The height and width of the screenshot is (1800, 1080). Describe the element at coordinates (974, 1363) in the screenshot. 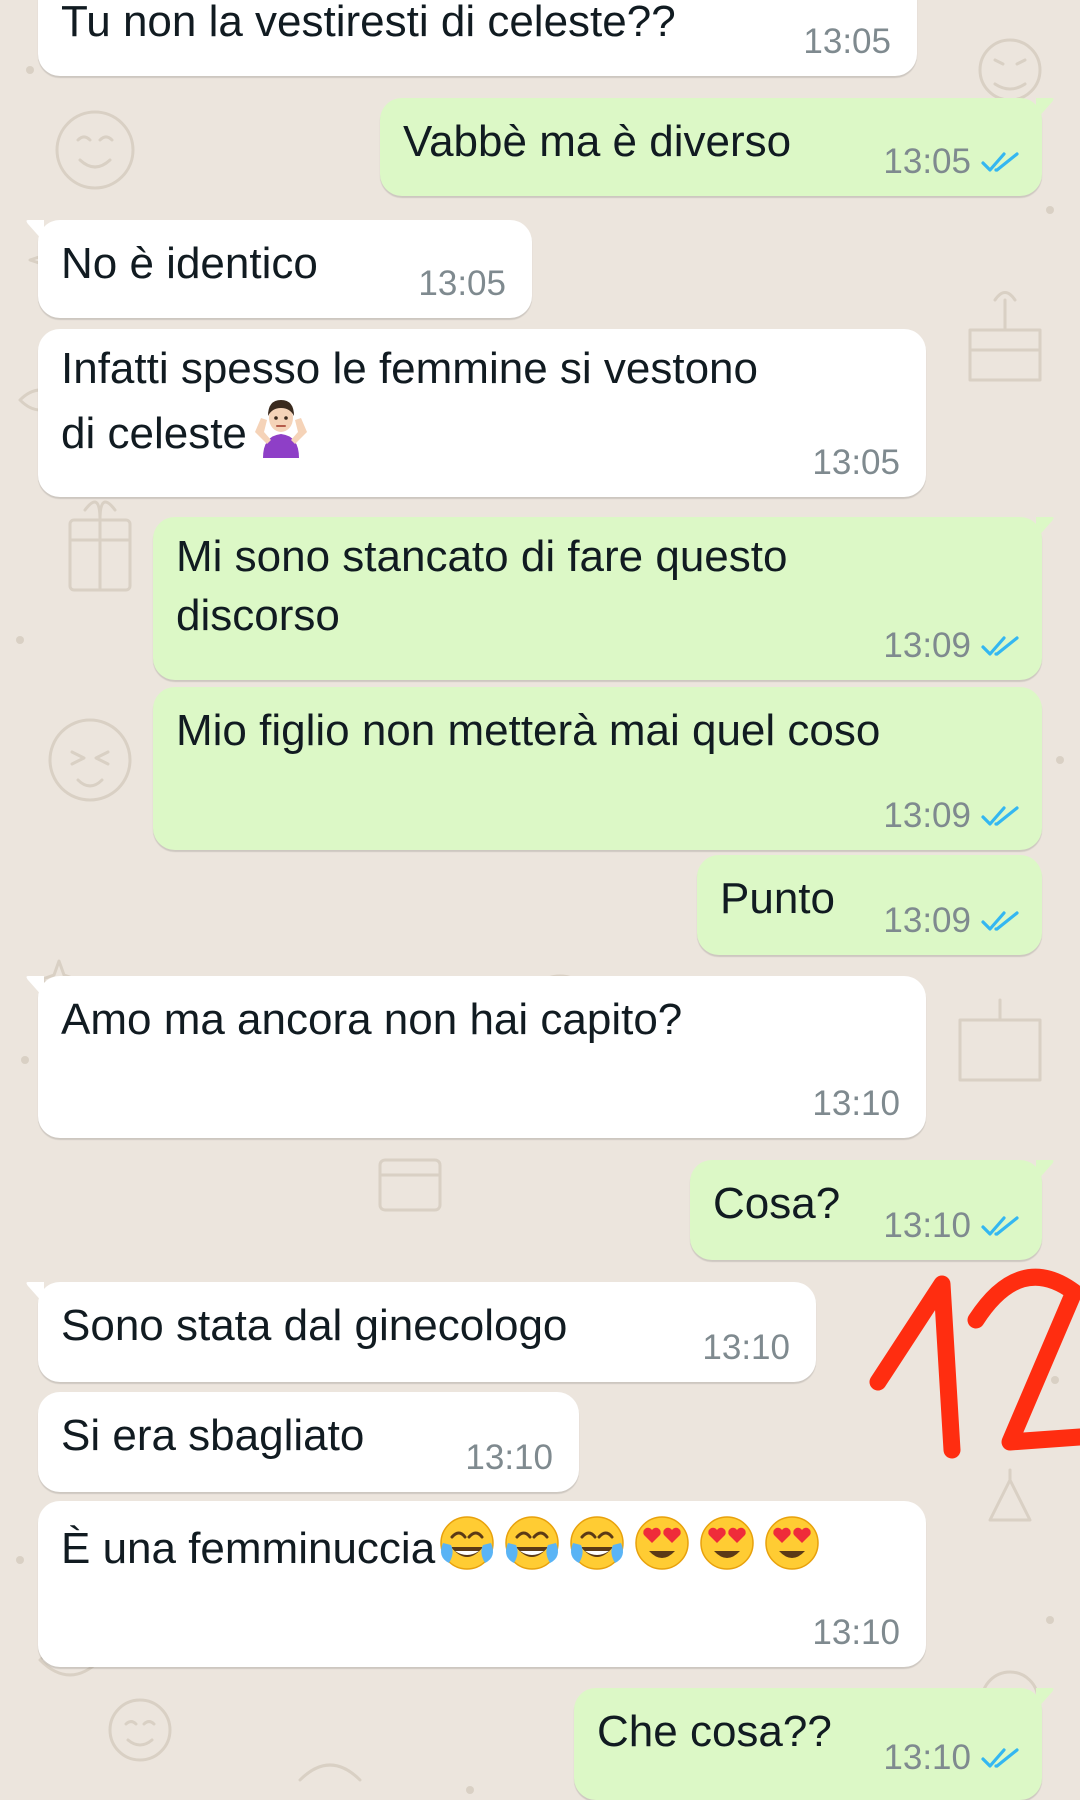

I see `handwritten-annotation: 12` at that location.